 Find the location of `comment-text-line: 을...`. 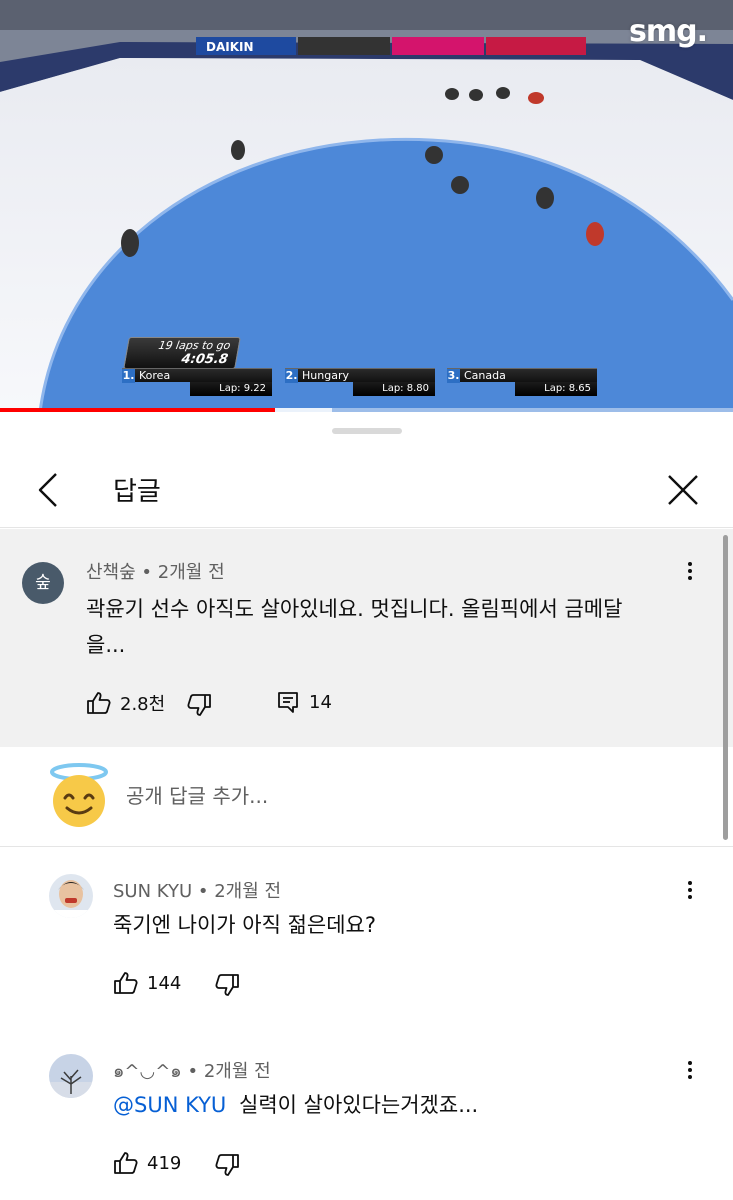

comment-text-line: 을... is located at coordinates (106, 645).